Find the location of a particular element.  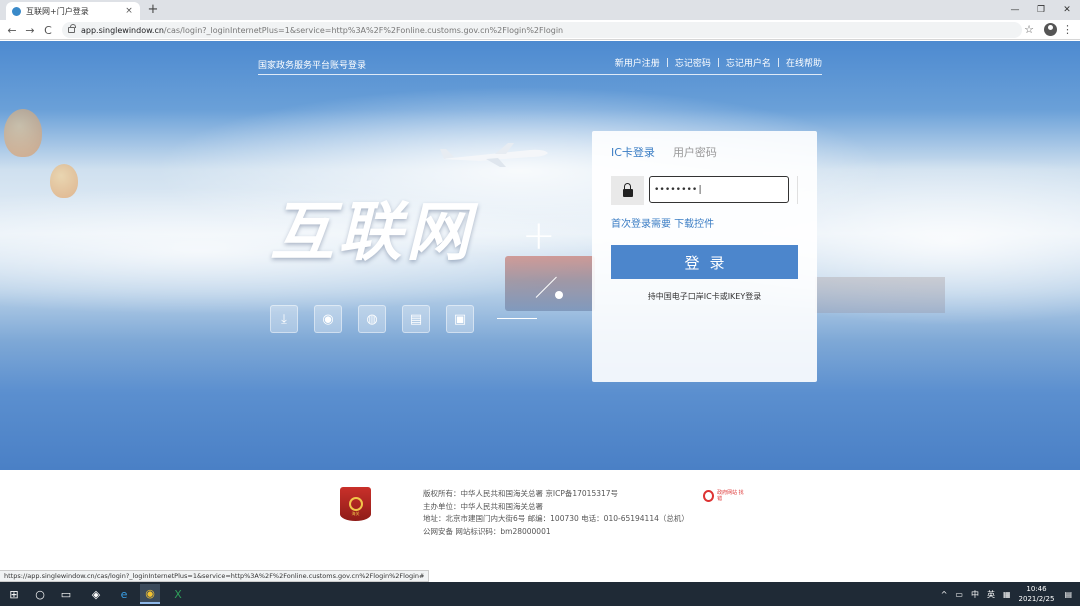

favicon-icon is located at coordinates (16, 11).